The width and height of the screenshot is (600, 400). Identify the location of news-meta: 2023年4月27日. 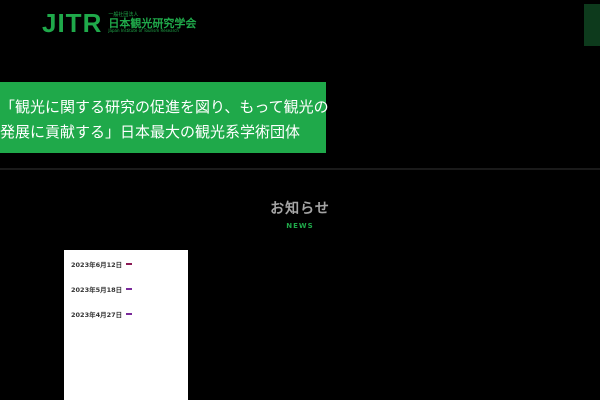
(126, 314).